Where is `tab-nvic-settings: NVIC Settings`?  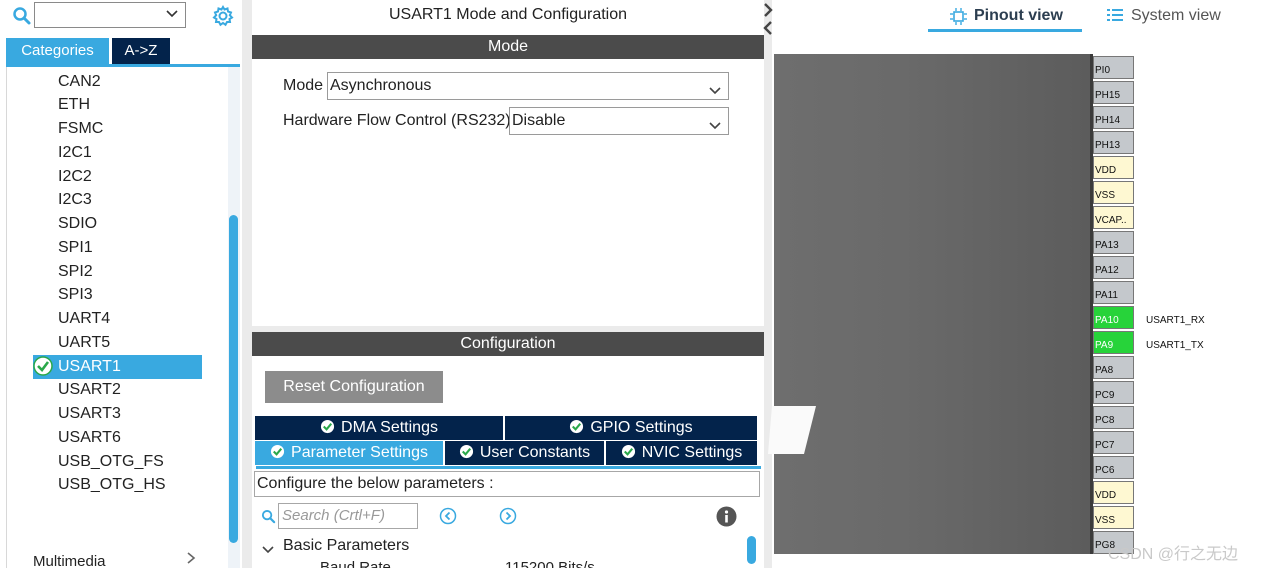 tab-nvic-settings: NVIC Settings is located at coordinates (681, 453).